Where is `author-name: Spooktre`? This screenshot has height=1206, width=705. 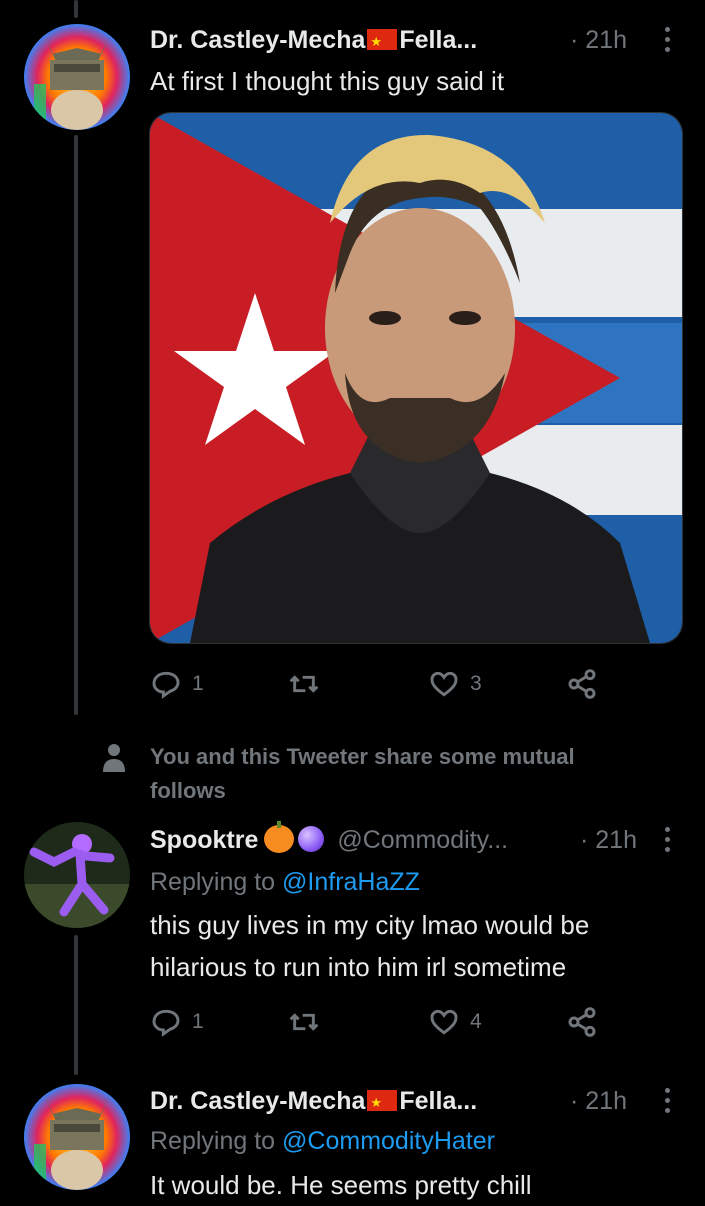 author-name: Spooktre is located at coordinates (204, 840).